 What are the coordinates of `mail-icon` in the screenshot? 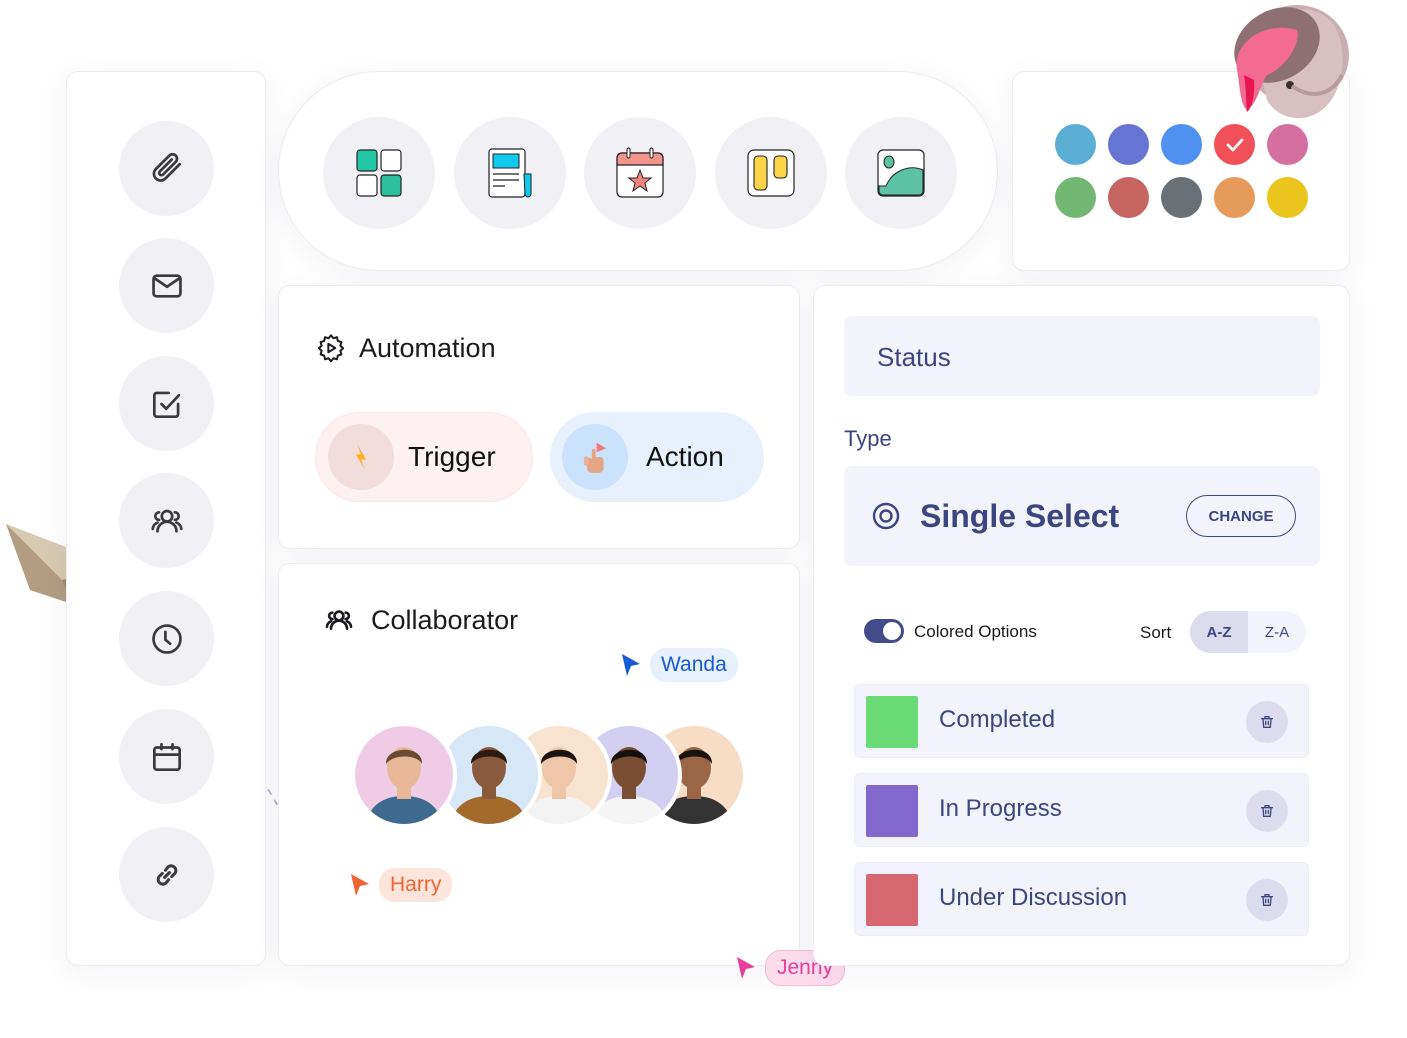 It's located at (166, 285).